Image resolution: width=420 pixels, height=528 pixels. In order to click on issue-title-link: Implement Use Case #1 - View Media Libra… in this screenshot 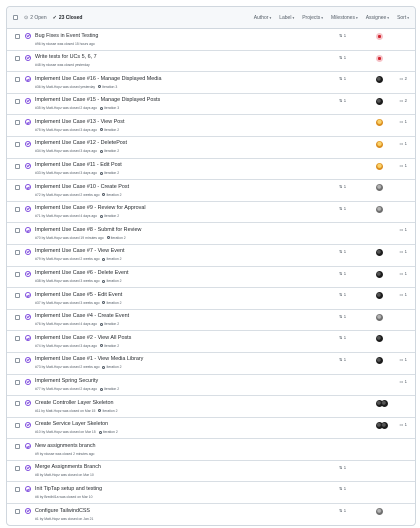, I will do `click(89, 359)`.